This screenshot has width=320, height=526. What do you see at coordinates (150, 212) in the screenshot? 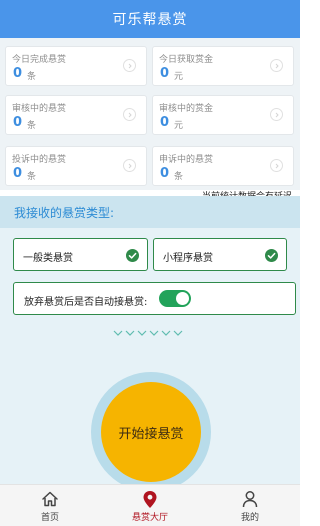
I see `reward-types-header: 我接收的悬赏类型:` at bounding box center [150, 212].